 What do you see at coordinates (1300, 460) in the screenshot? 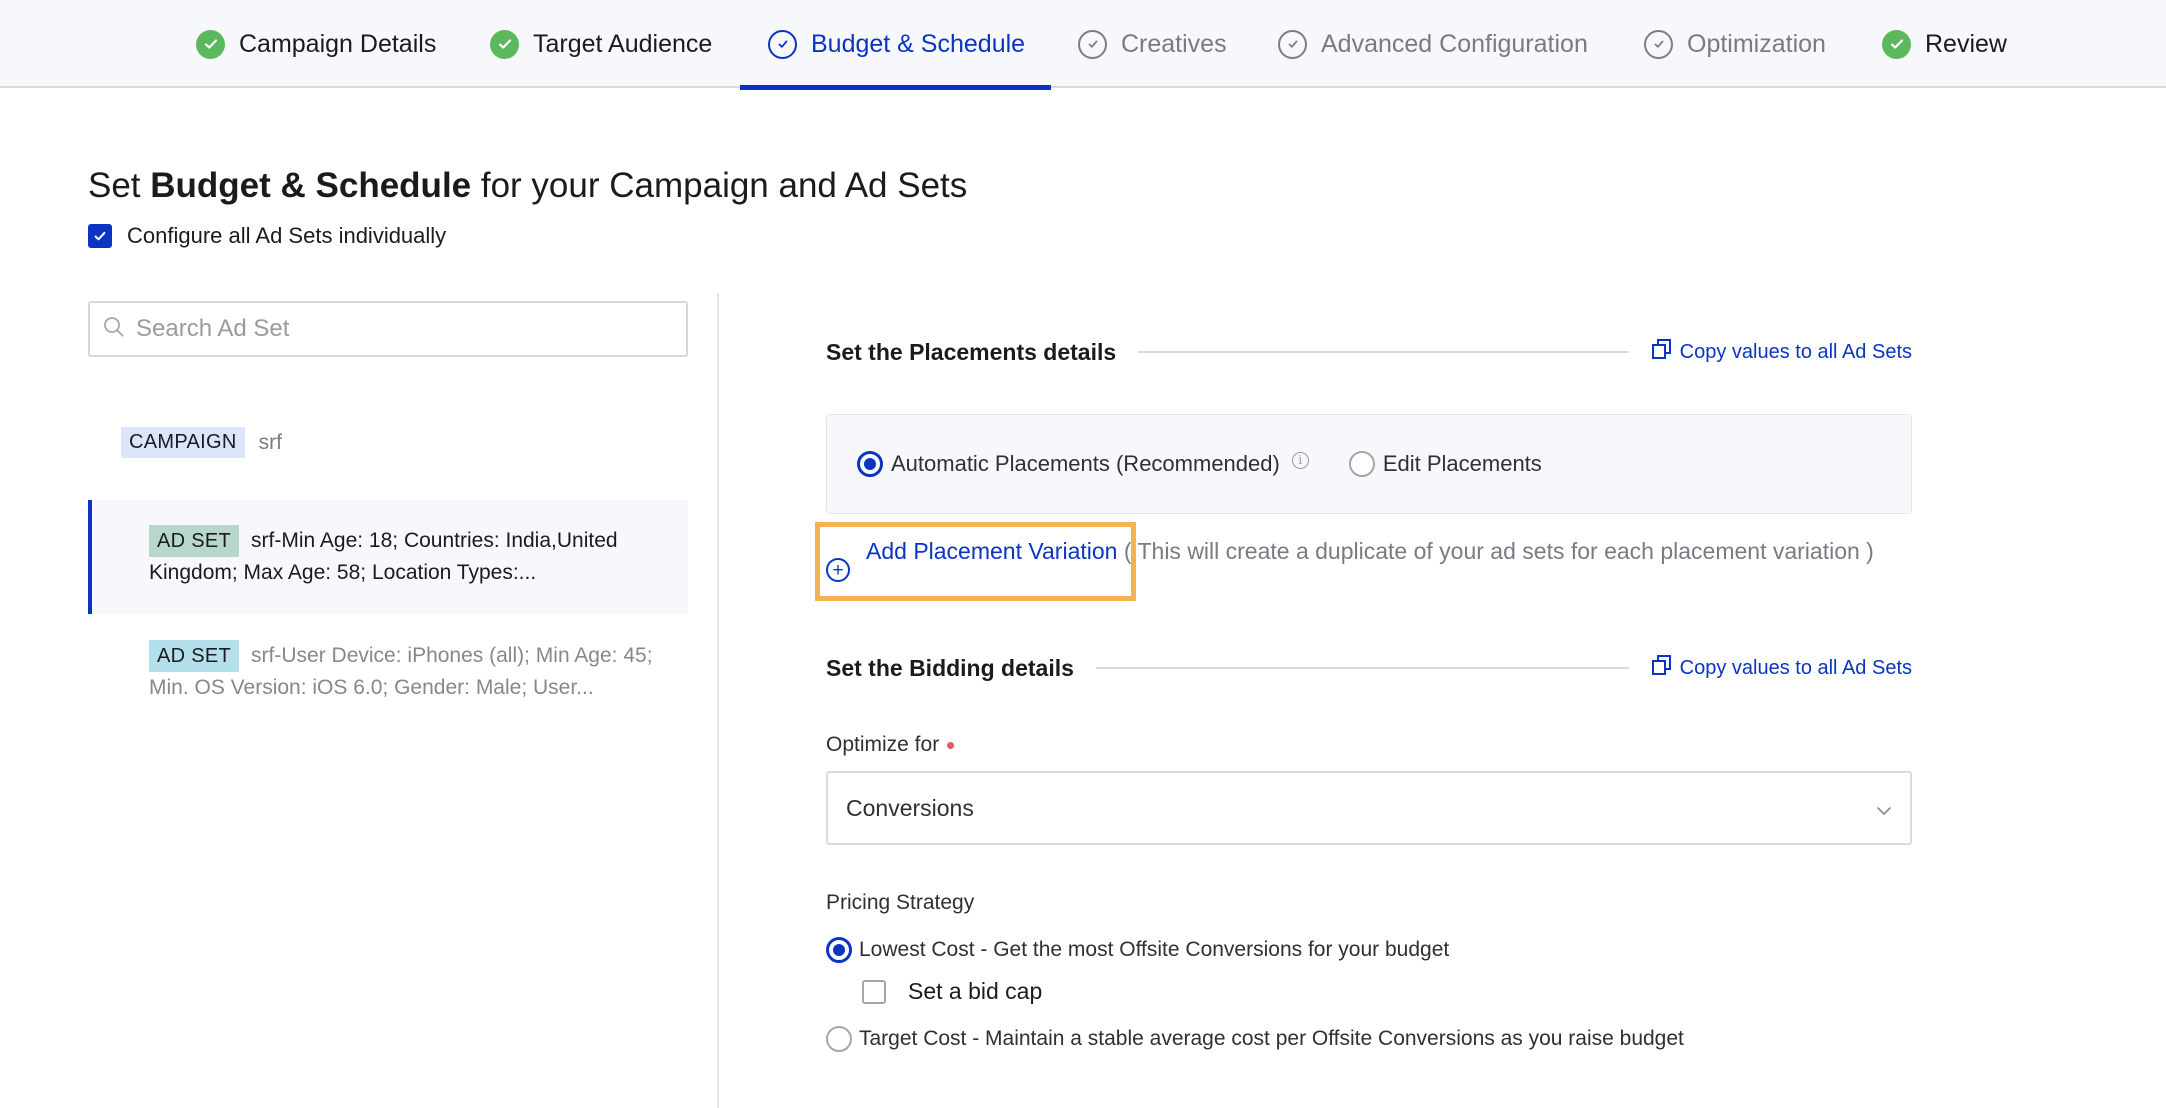
I see `info-icon: i` at bounding box center [1300, 460].